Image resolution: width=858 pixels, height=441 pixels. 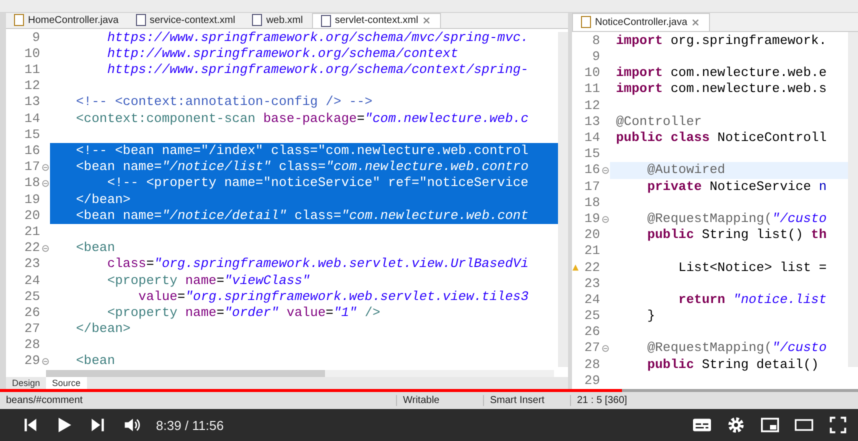 What do you see at coordinates (318, 264) in the screenshot?
I see `code-line: class="org.springframework.web.servlet.view.UrlBasedVi` at bounding box center [318, 264].